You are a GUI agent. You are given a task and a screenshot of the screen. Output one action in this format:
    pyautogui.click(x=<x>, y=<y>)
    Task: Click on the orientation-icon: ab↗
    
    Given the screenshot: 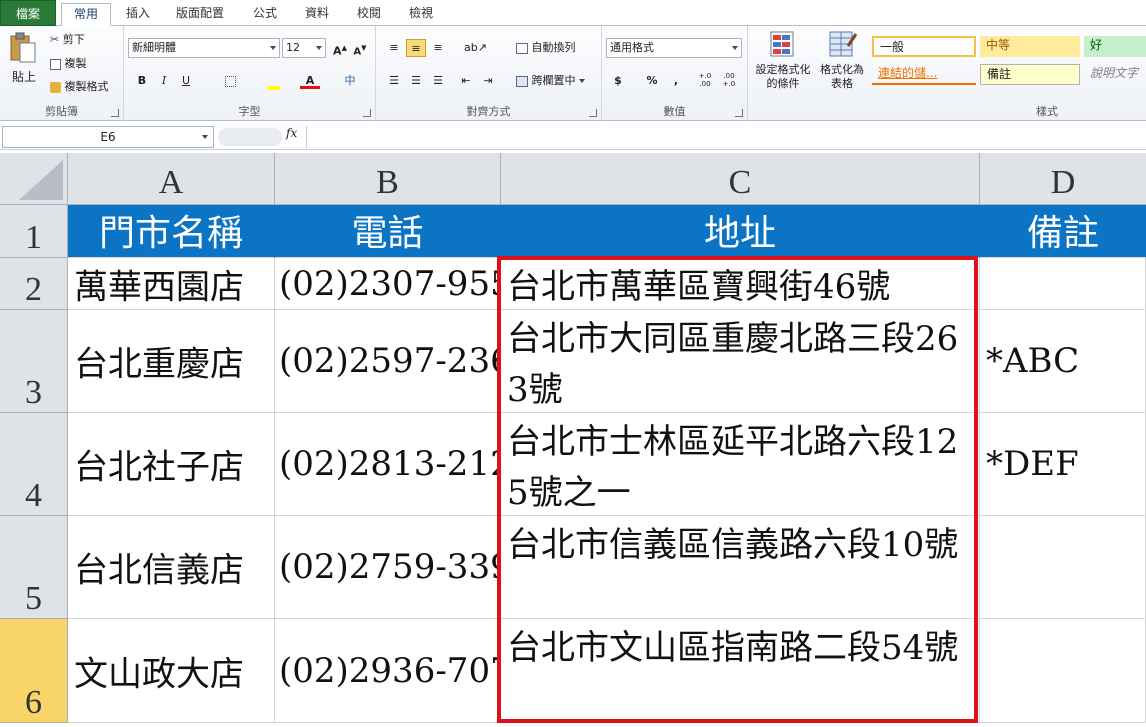 What is the action you would take?
    pyautogui.click(x=475, y=48)
    